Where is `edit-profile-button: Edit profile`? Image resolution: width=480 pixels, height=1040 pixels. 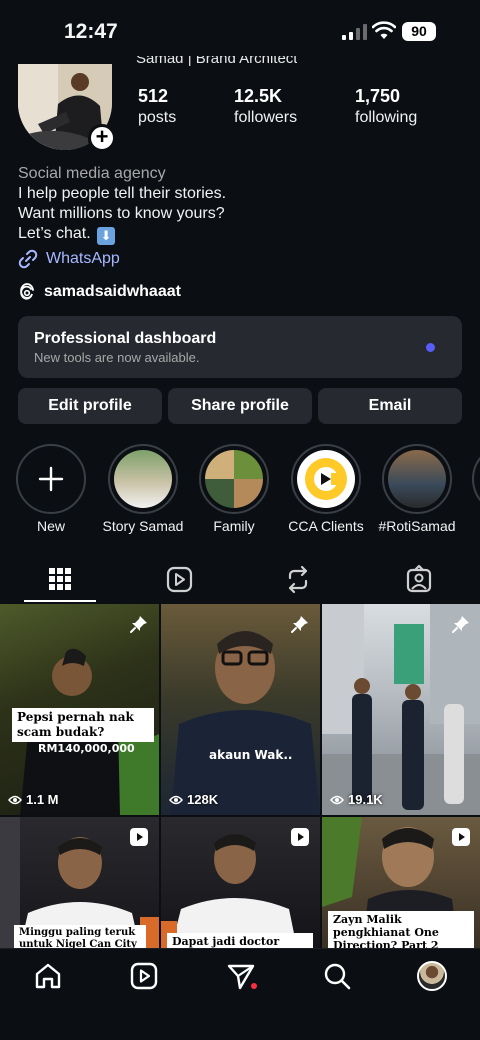
edit-profile-button: Edit profile is located at coordinates (90, 406).